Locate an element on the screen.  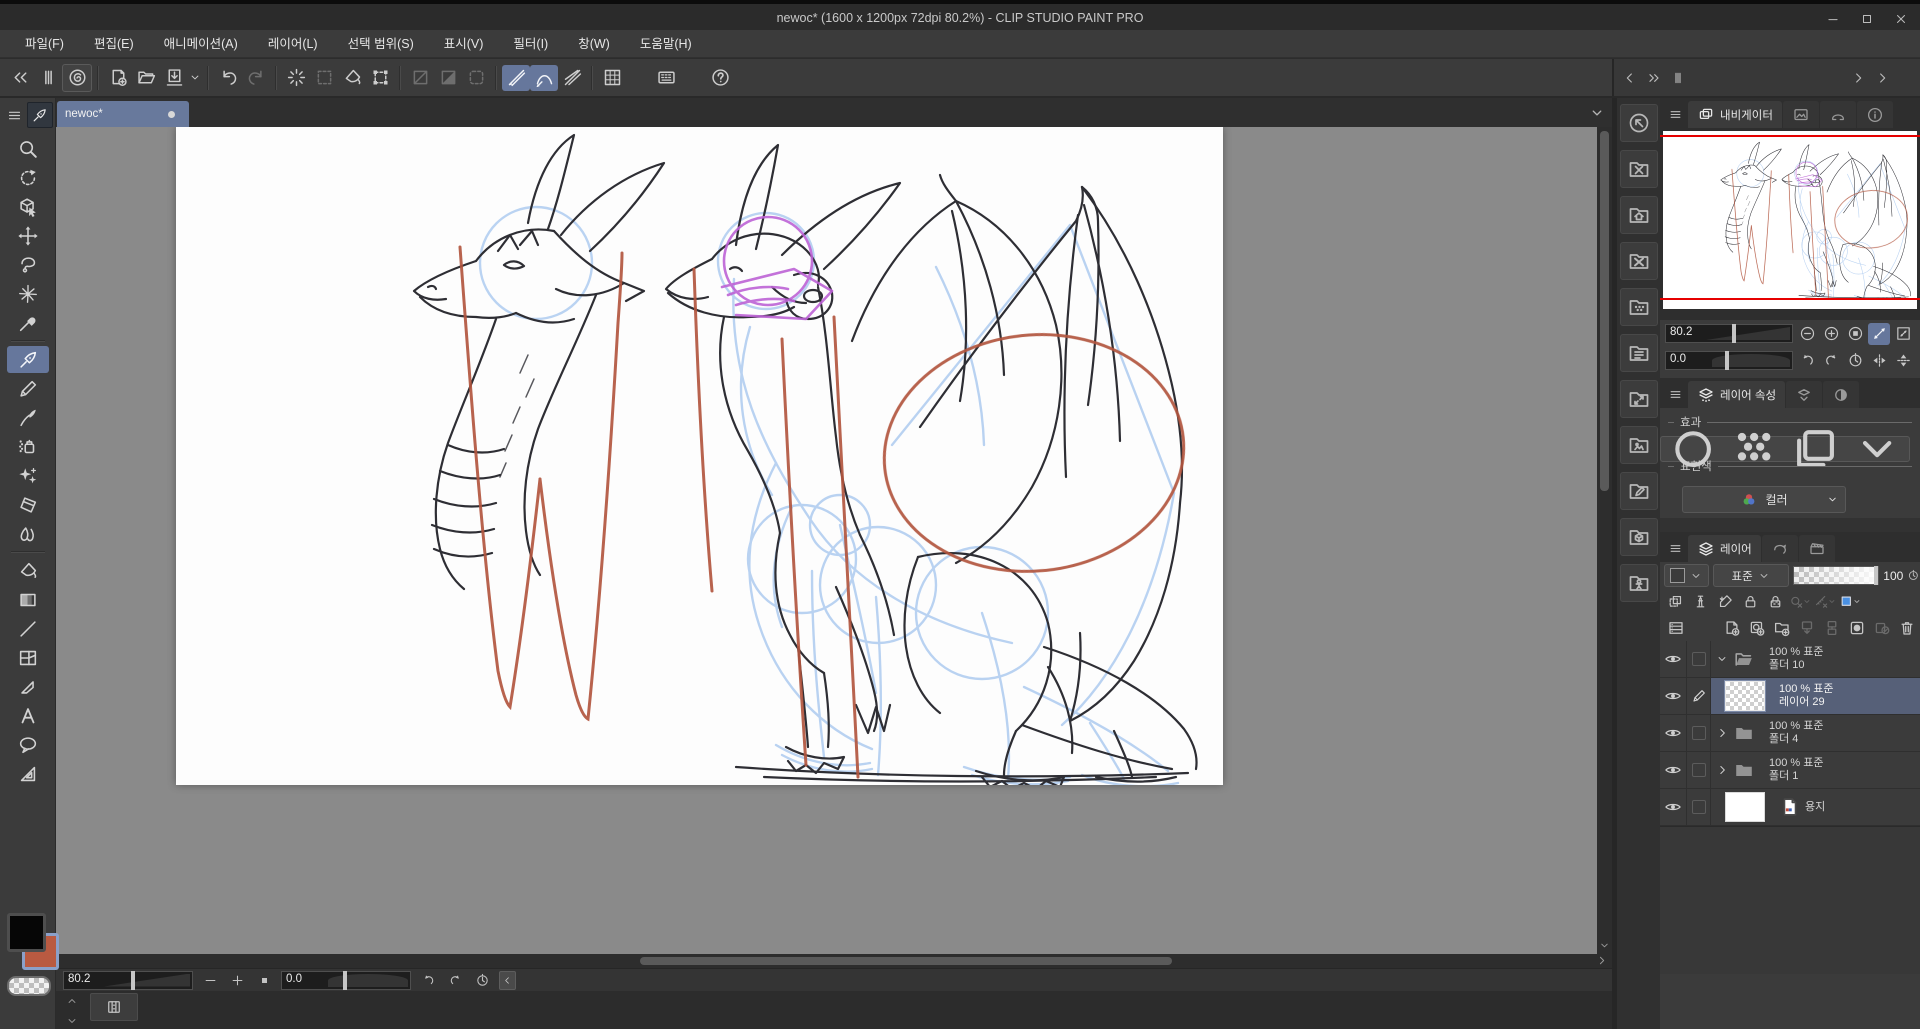
close-button is located at coordinates (1901, 19).